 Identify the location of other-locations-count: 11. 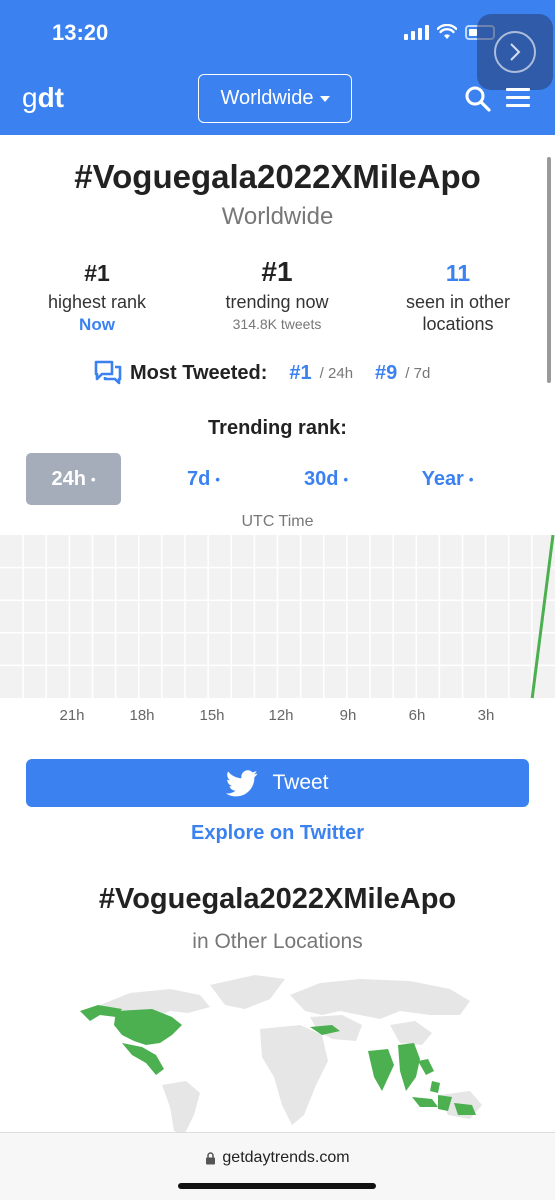
(458, 273).